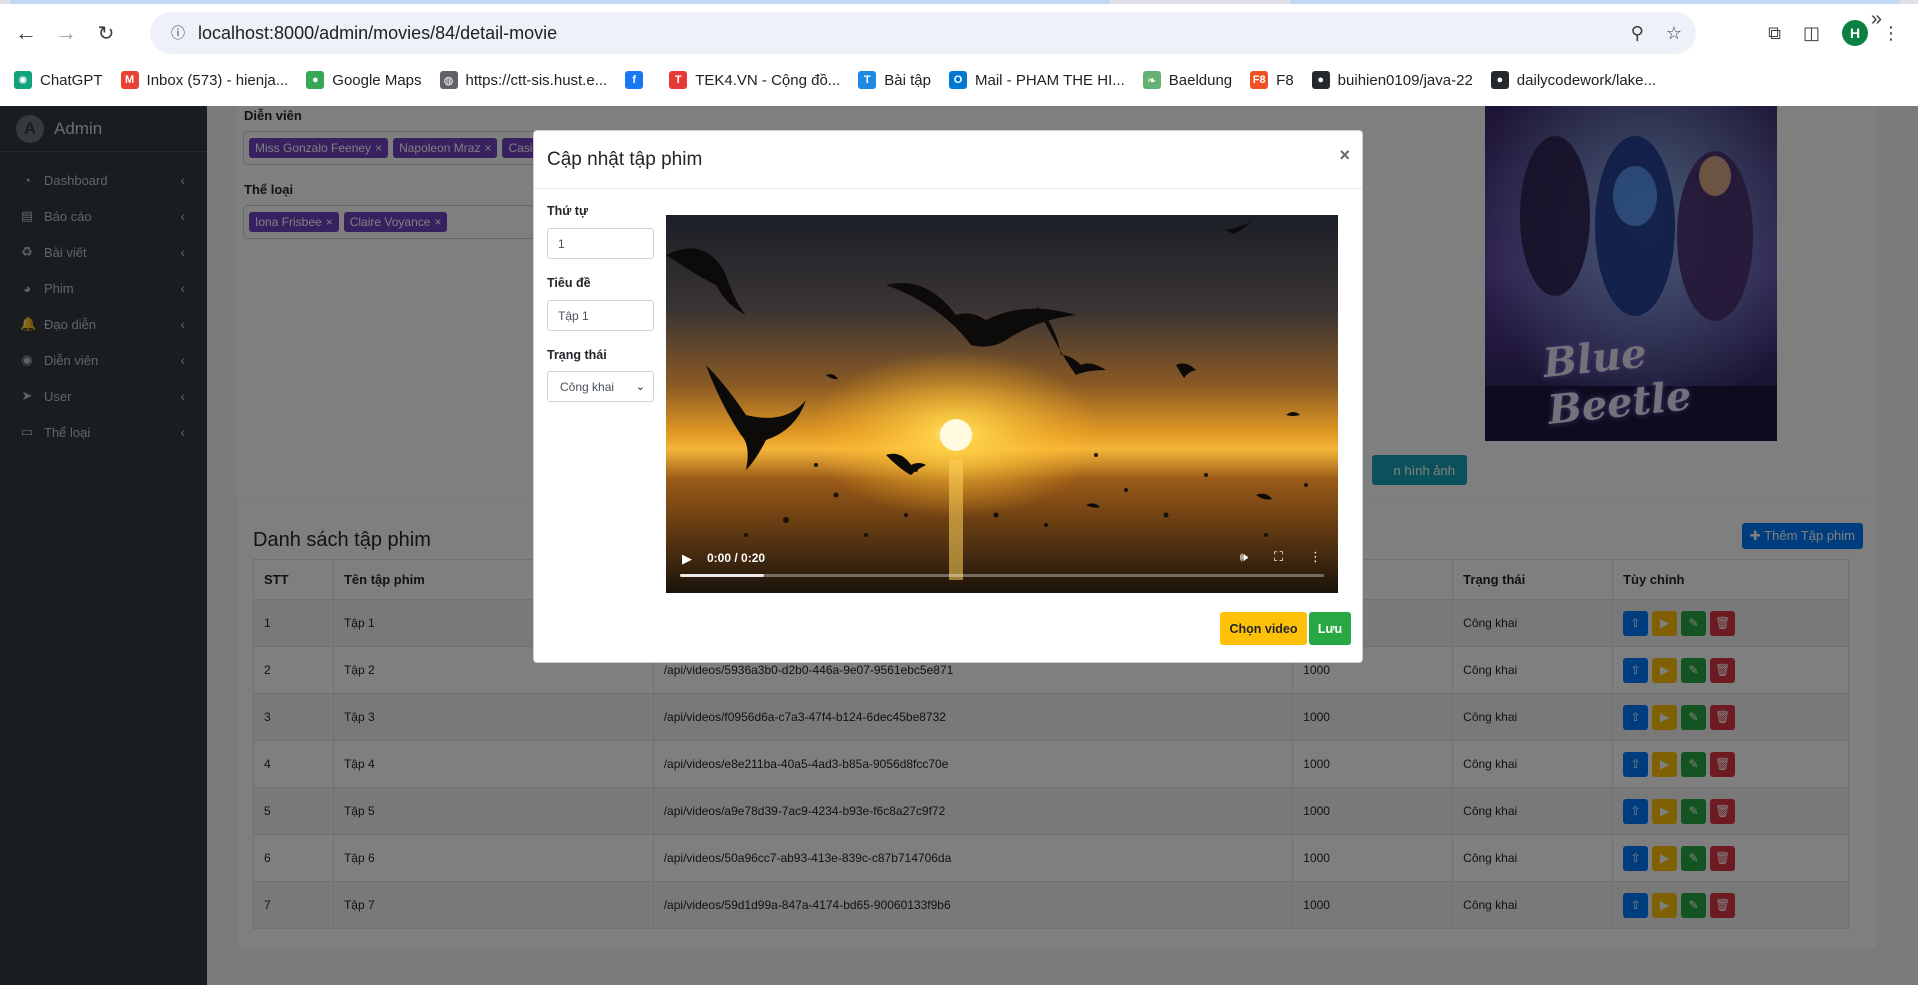  What do you see at coordinates (106, 33) in the screenshot?
I see `reload-icon: ↻` at bounding box center [106, 33].